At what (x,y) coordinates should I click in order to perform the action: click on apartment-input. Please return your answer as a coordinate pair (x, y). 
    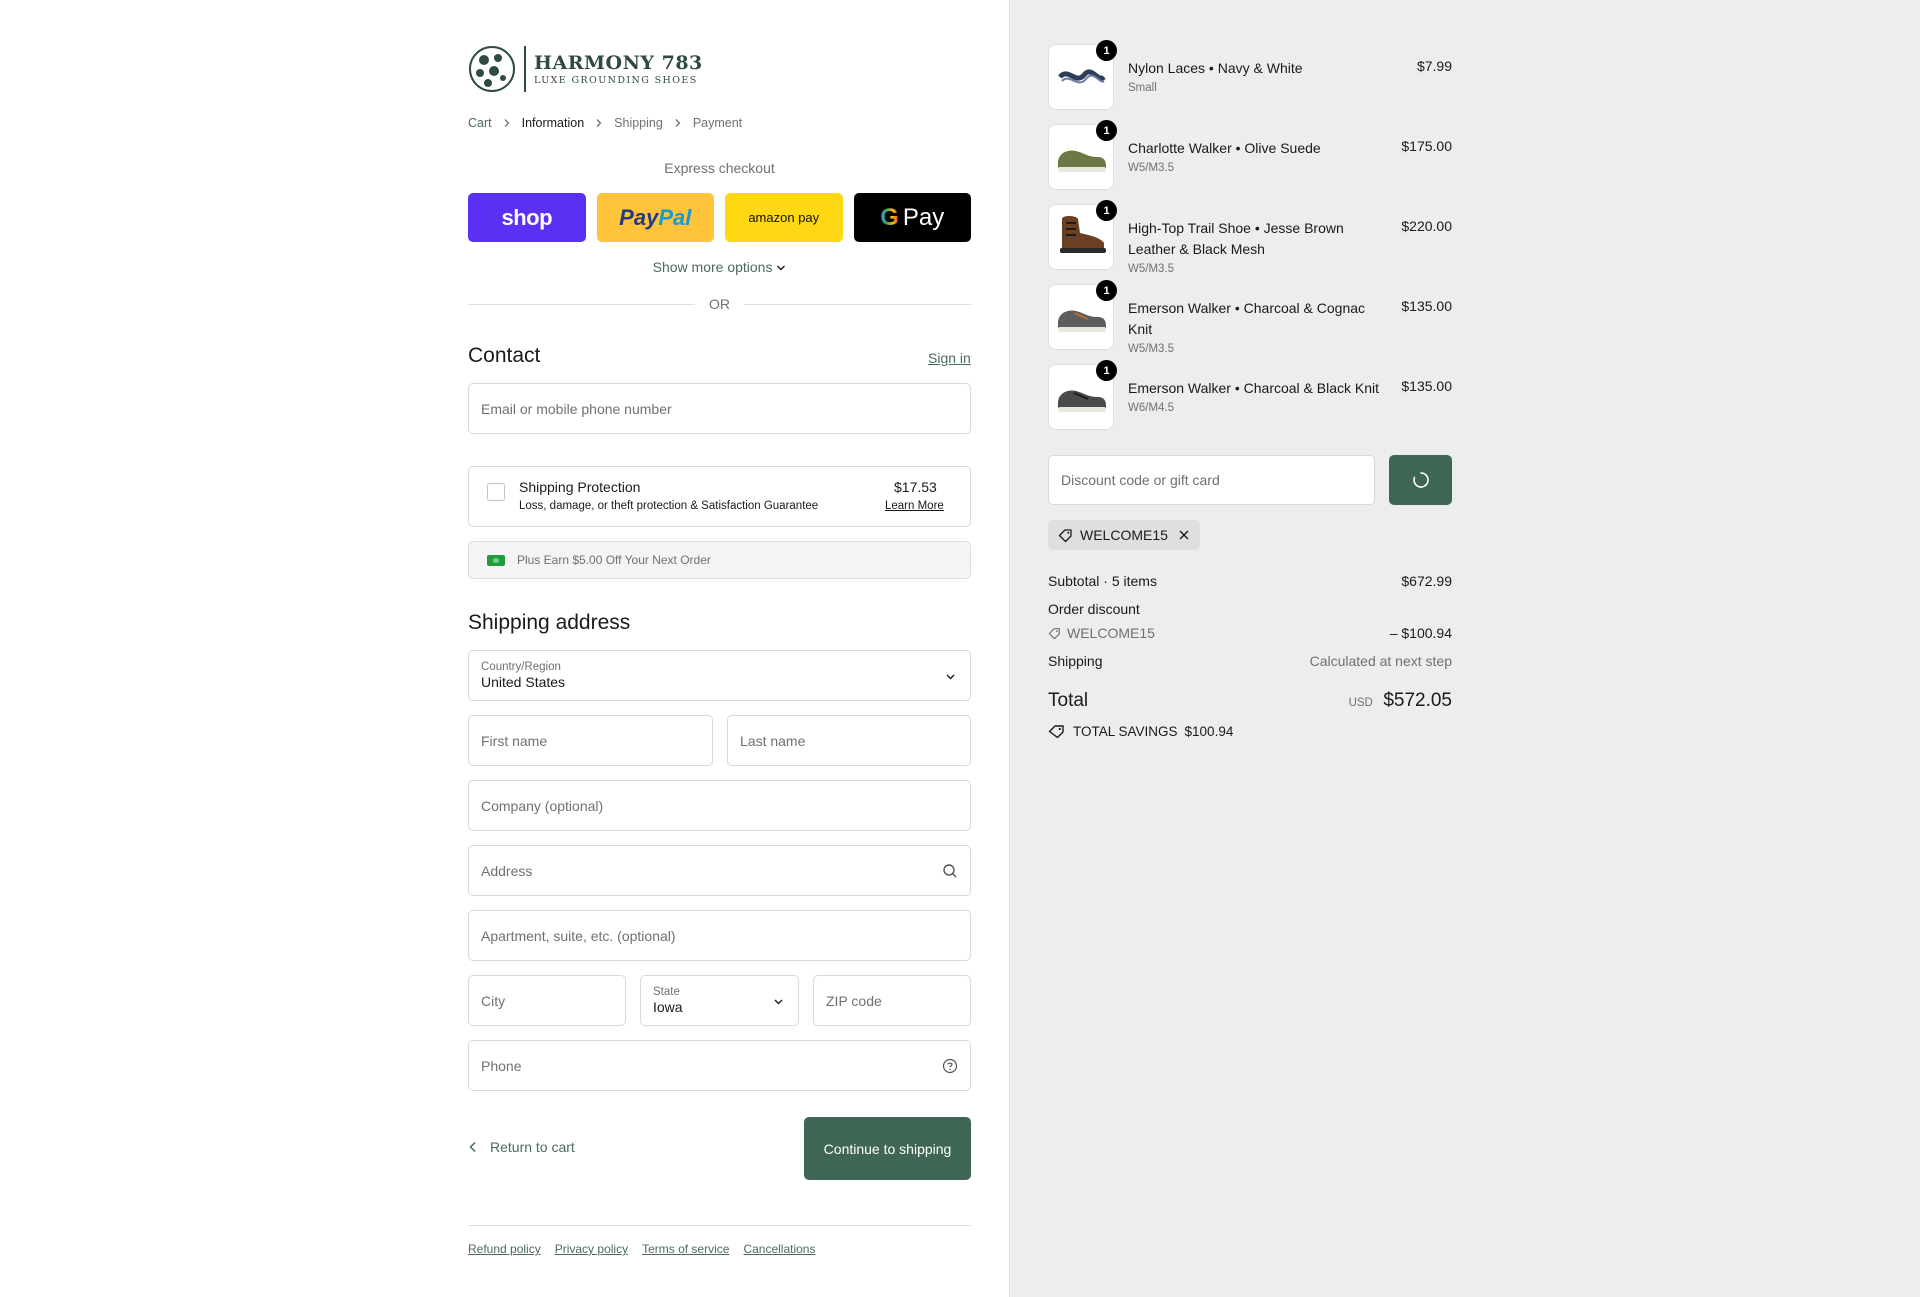
    Looking at the image, I should click on (719, 935).